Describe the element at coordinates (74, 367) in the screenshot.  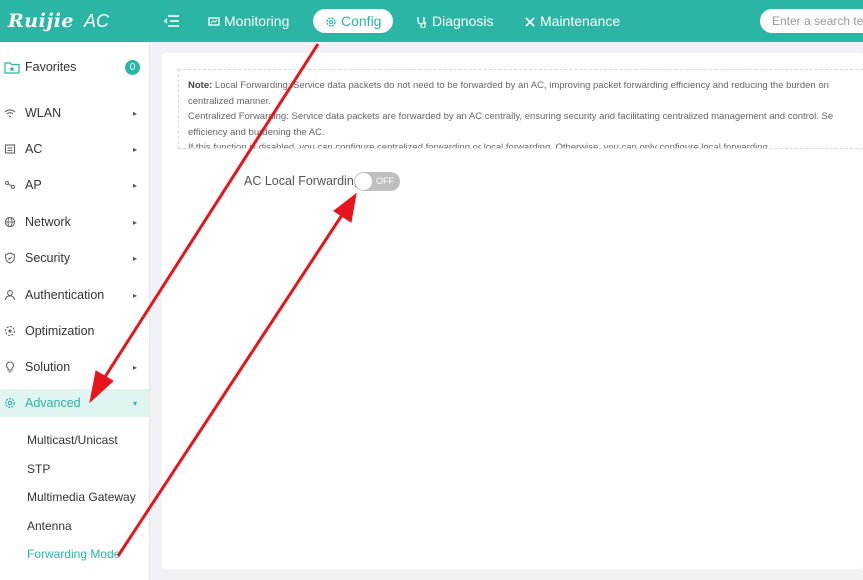
I see `sidebar-item-solution: Solution ▸` at that location.